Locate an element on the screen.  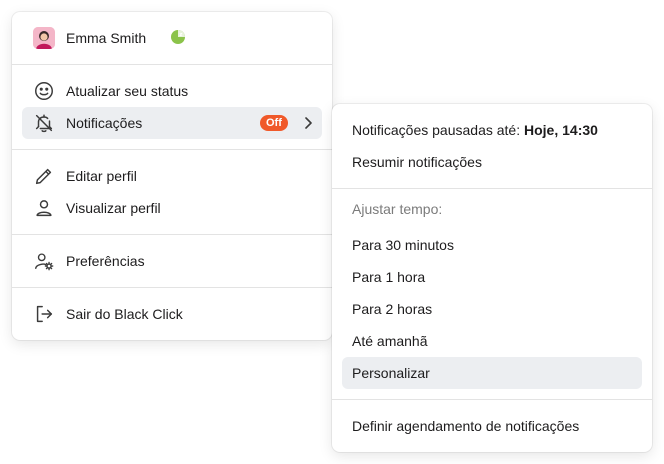
paused-clock-icon: z is located at coordinates (178, 37).